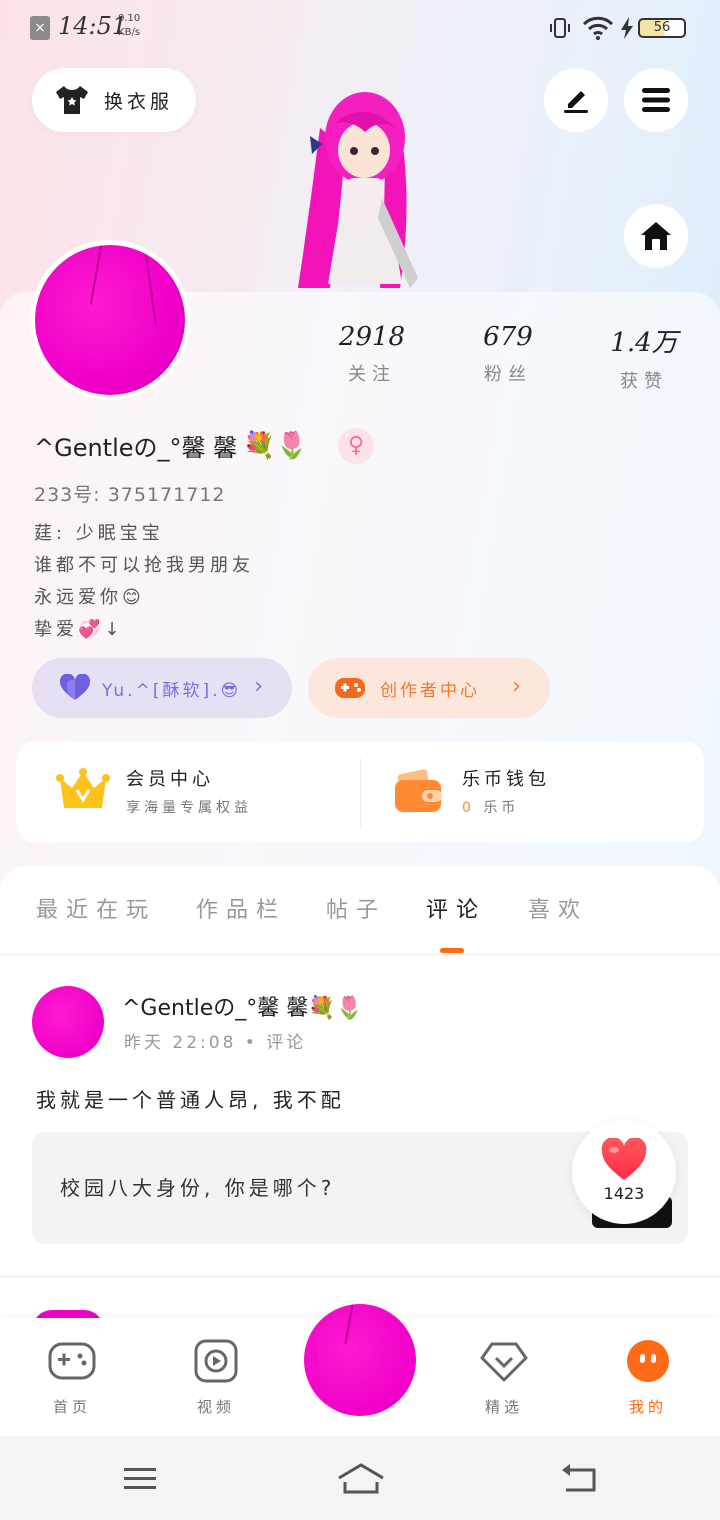  I want to click on stat-likes: 1.4万 获赞, so click(644, 357).